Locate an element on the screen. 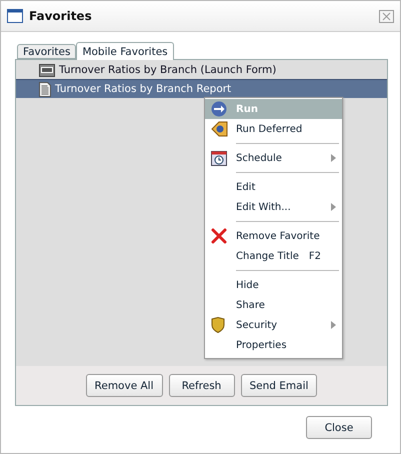 The width and height of the screenshot is (401, 454). panel-button: Refresh is located at coordinates (201, 385).